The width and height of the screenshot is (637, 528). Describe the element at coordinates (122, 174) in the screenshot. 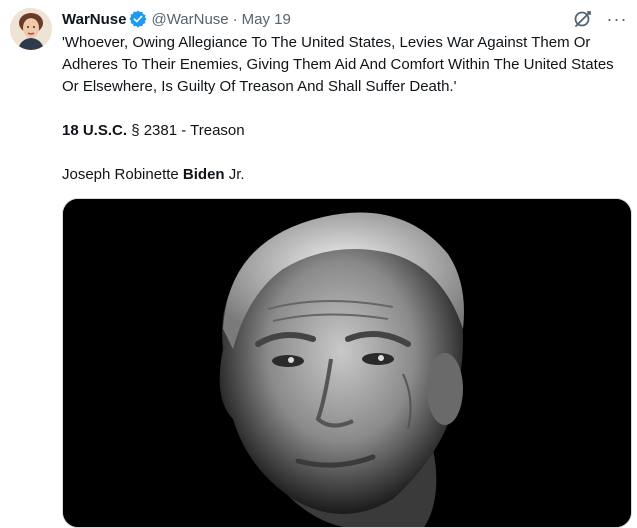

I see `name-first: Joseph Robinette` at that location.